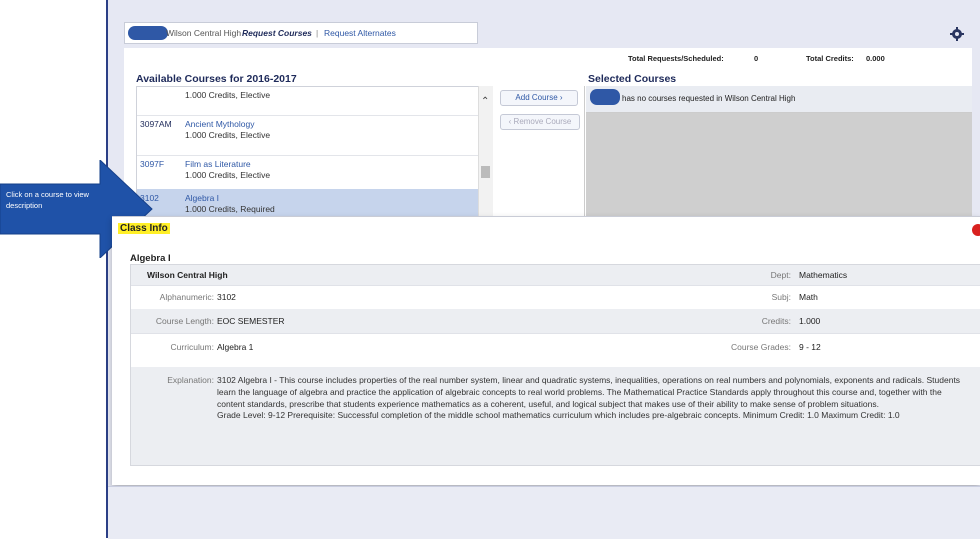 This screenshot has height=539, width=980. What do you see at coordinates (192, 347) in the screenshot?
I see `curriculum-label: Curriculum:` at bounding box center [192, 347].